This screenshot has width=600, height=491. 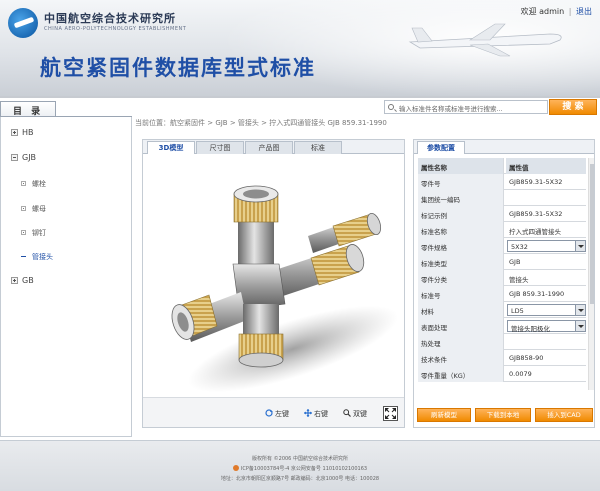 I want to click on param-row: 标准名称 拧入式四通管接头, so click(x=502, y=230).